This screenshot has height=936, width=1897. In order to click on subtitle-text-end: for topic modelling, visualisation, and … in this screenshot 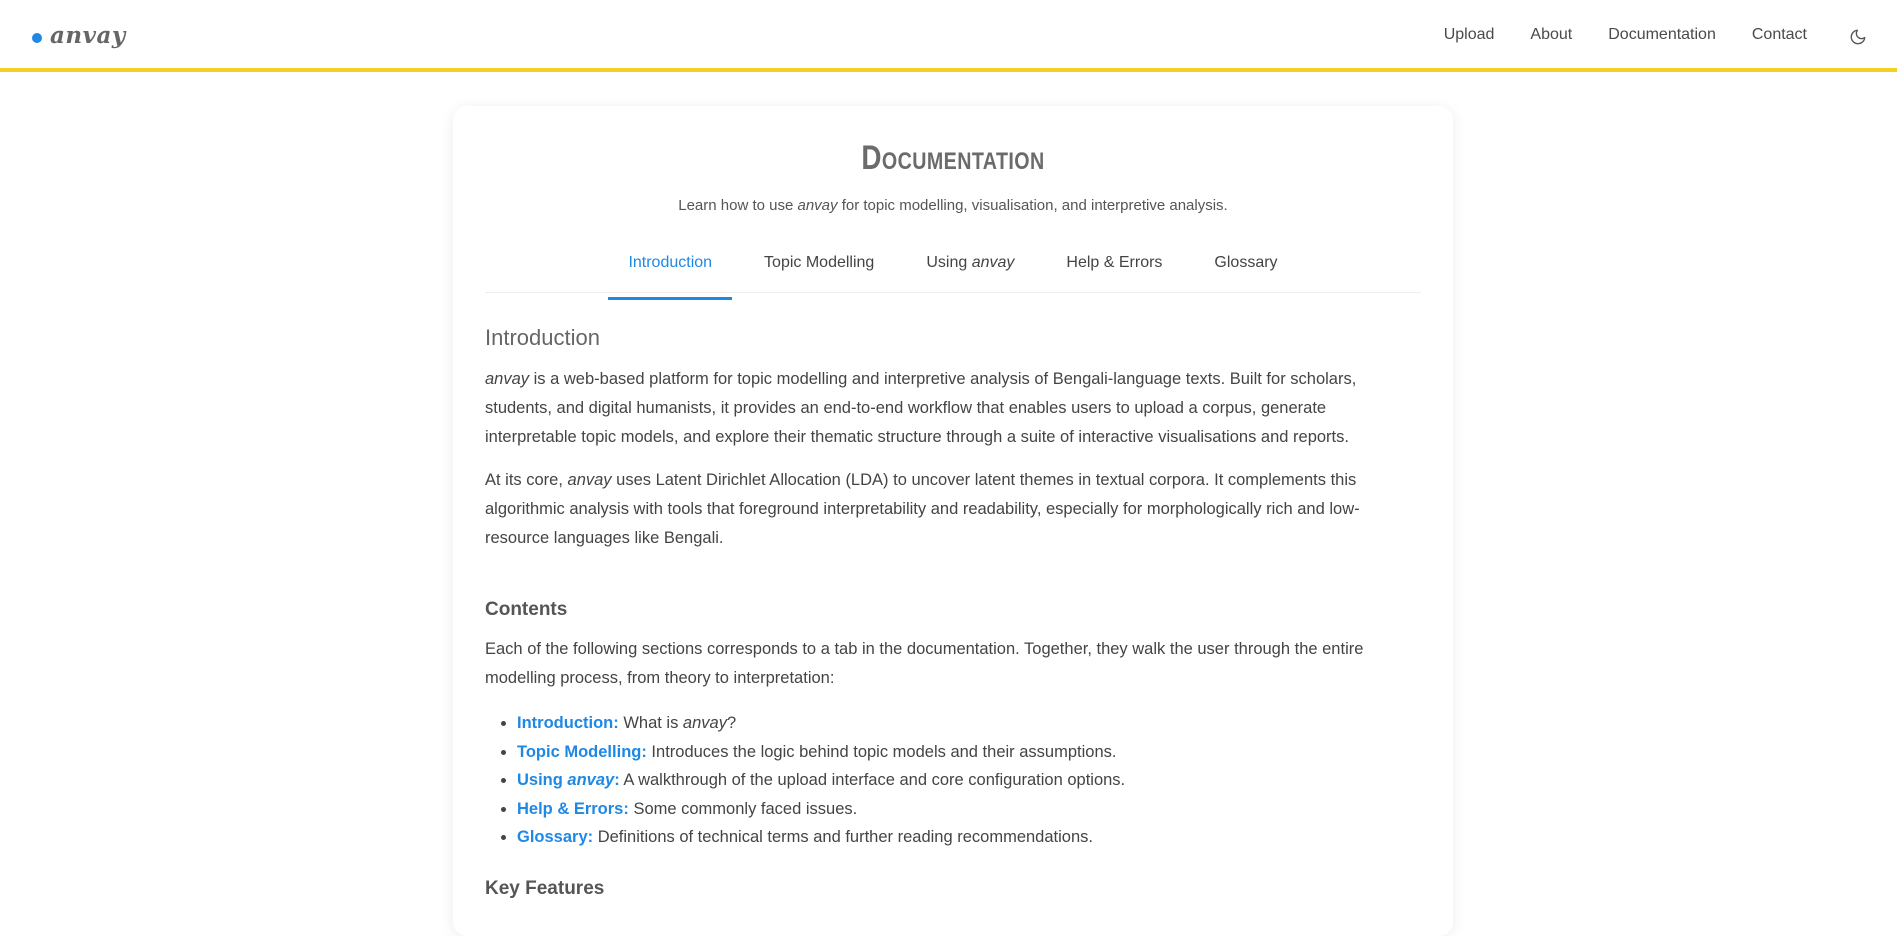, I will do `click(1032, 205)`.